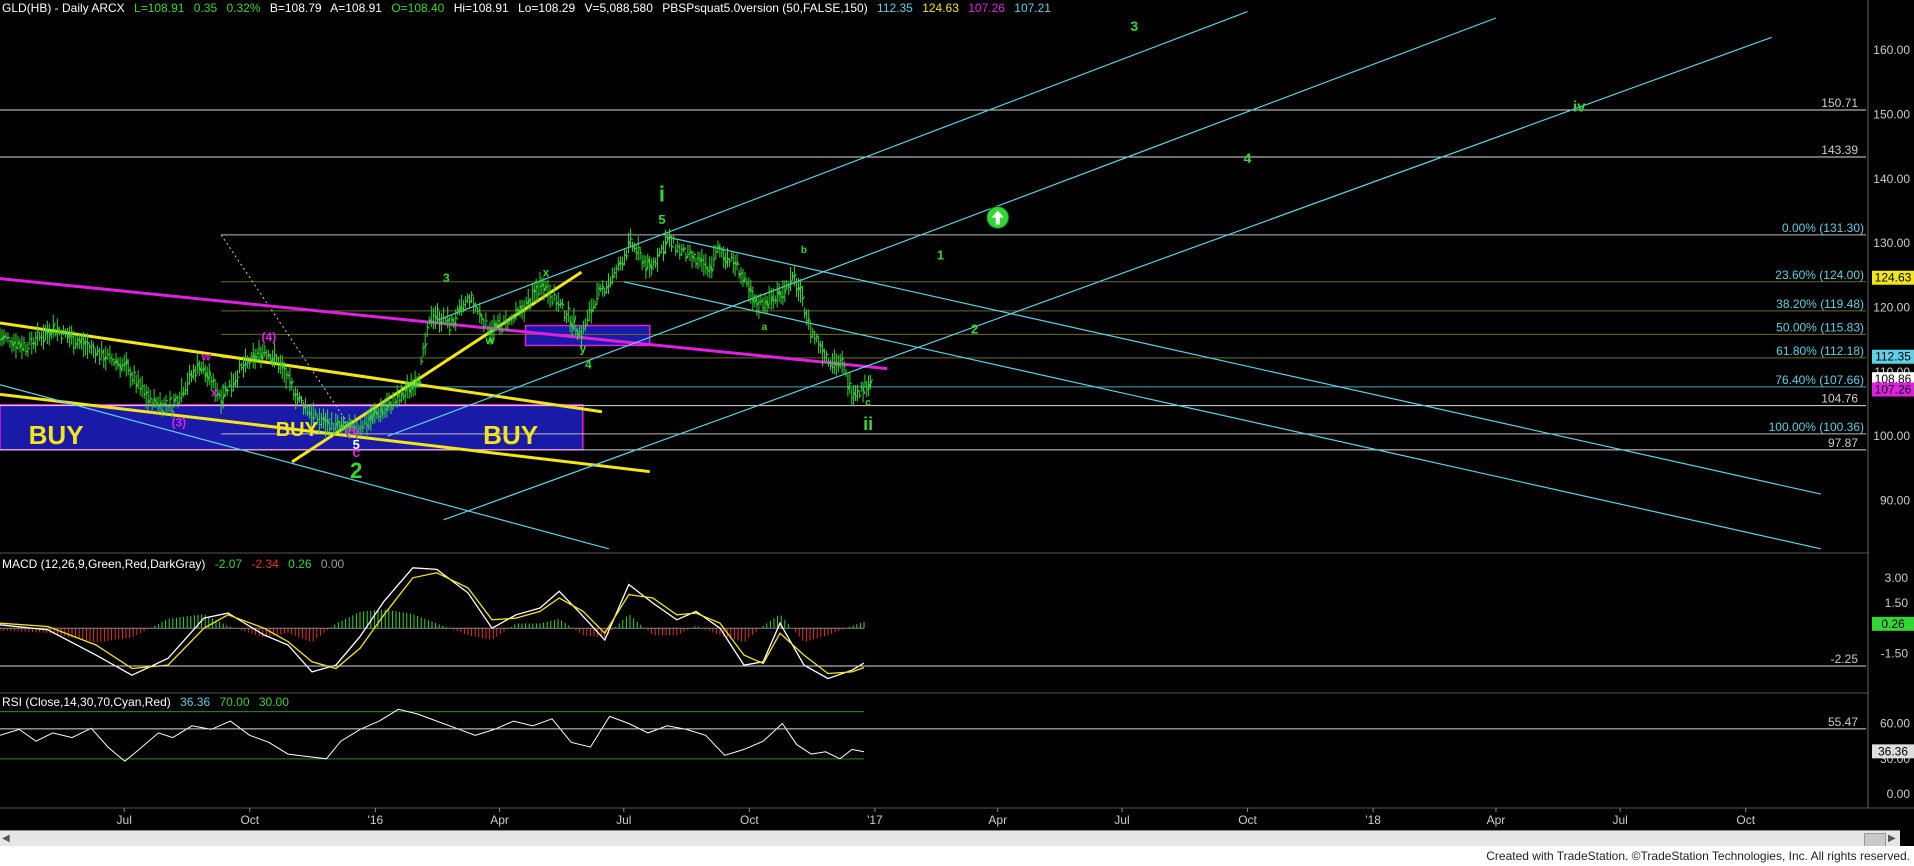  What do you see at coordinates (1895, 501) in the screenshot?
I see `price-tick-label: 90.00` at bounding box center [1895, 501].